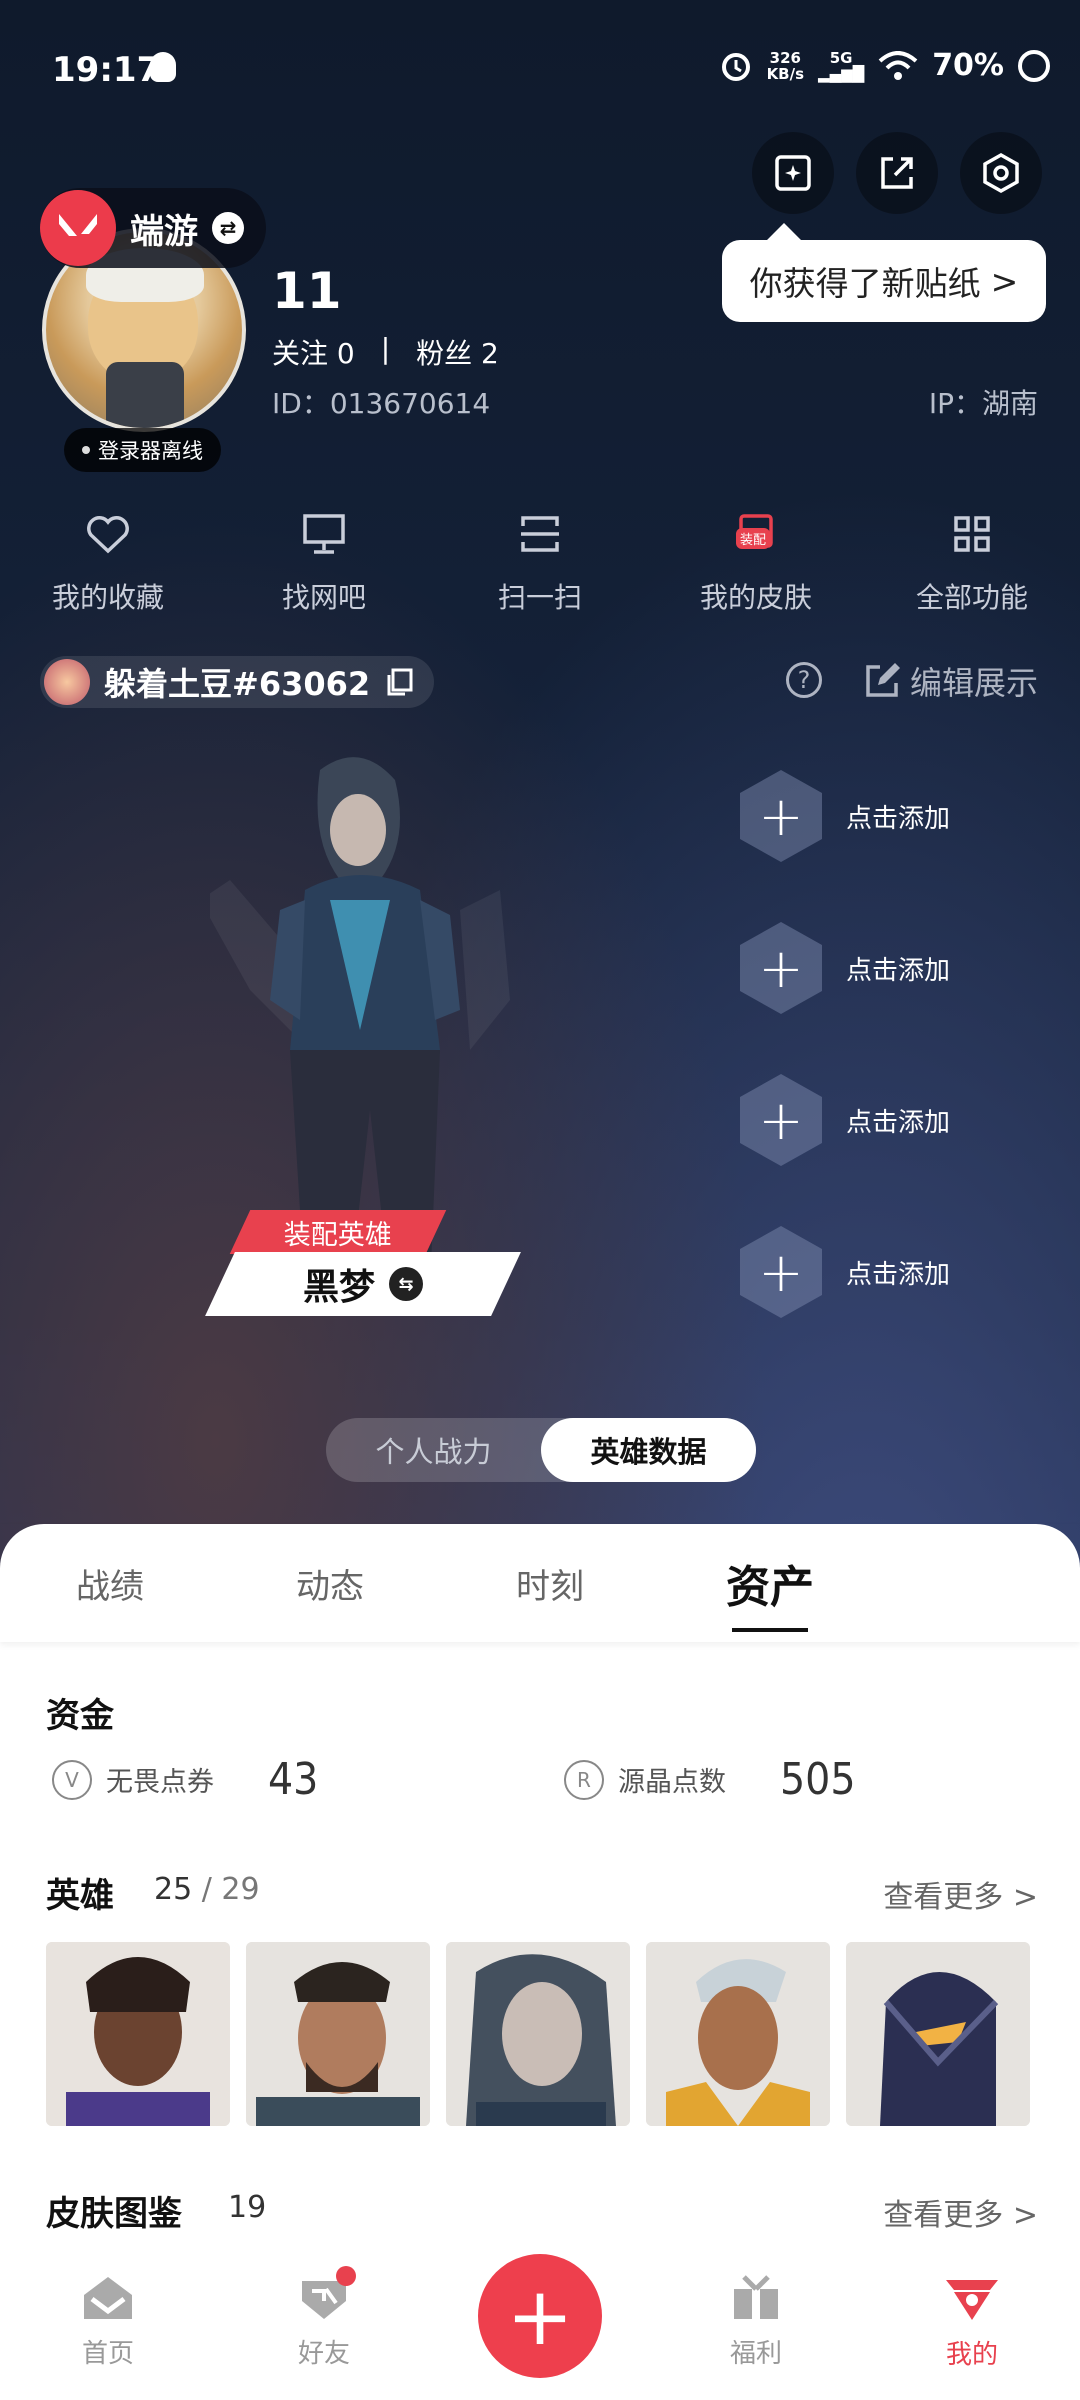  What do you see at coordinates (540, 2316) in the screenshot?
I see `plus-icon: +` at bounding box center [540, 2316].